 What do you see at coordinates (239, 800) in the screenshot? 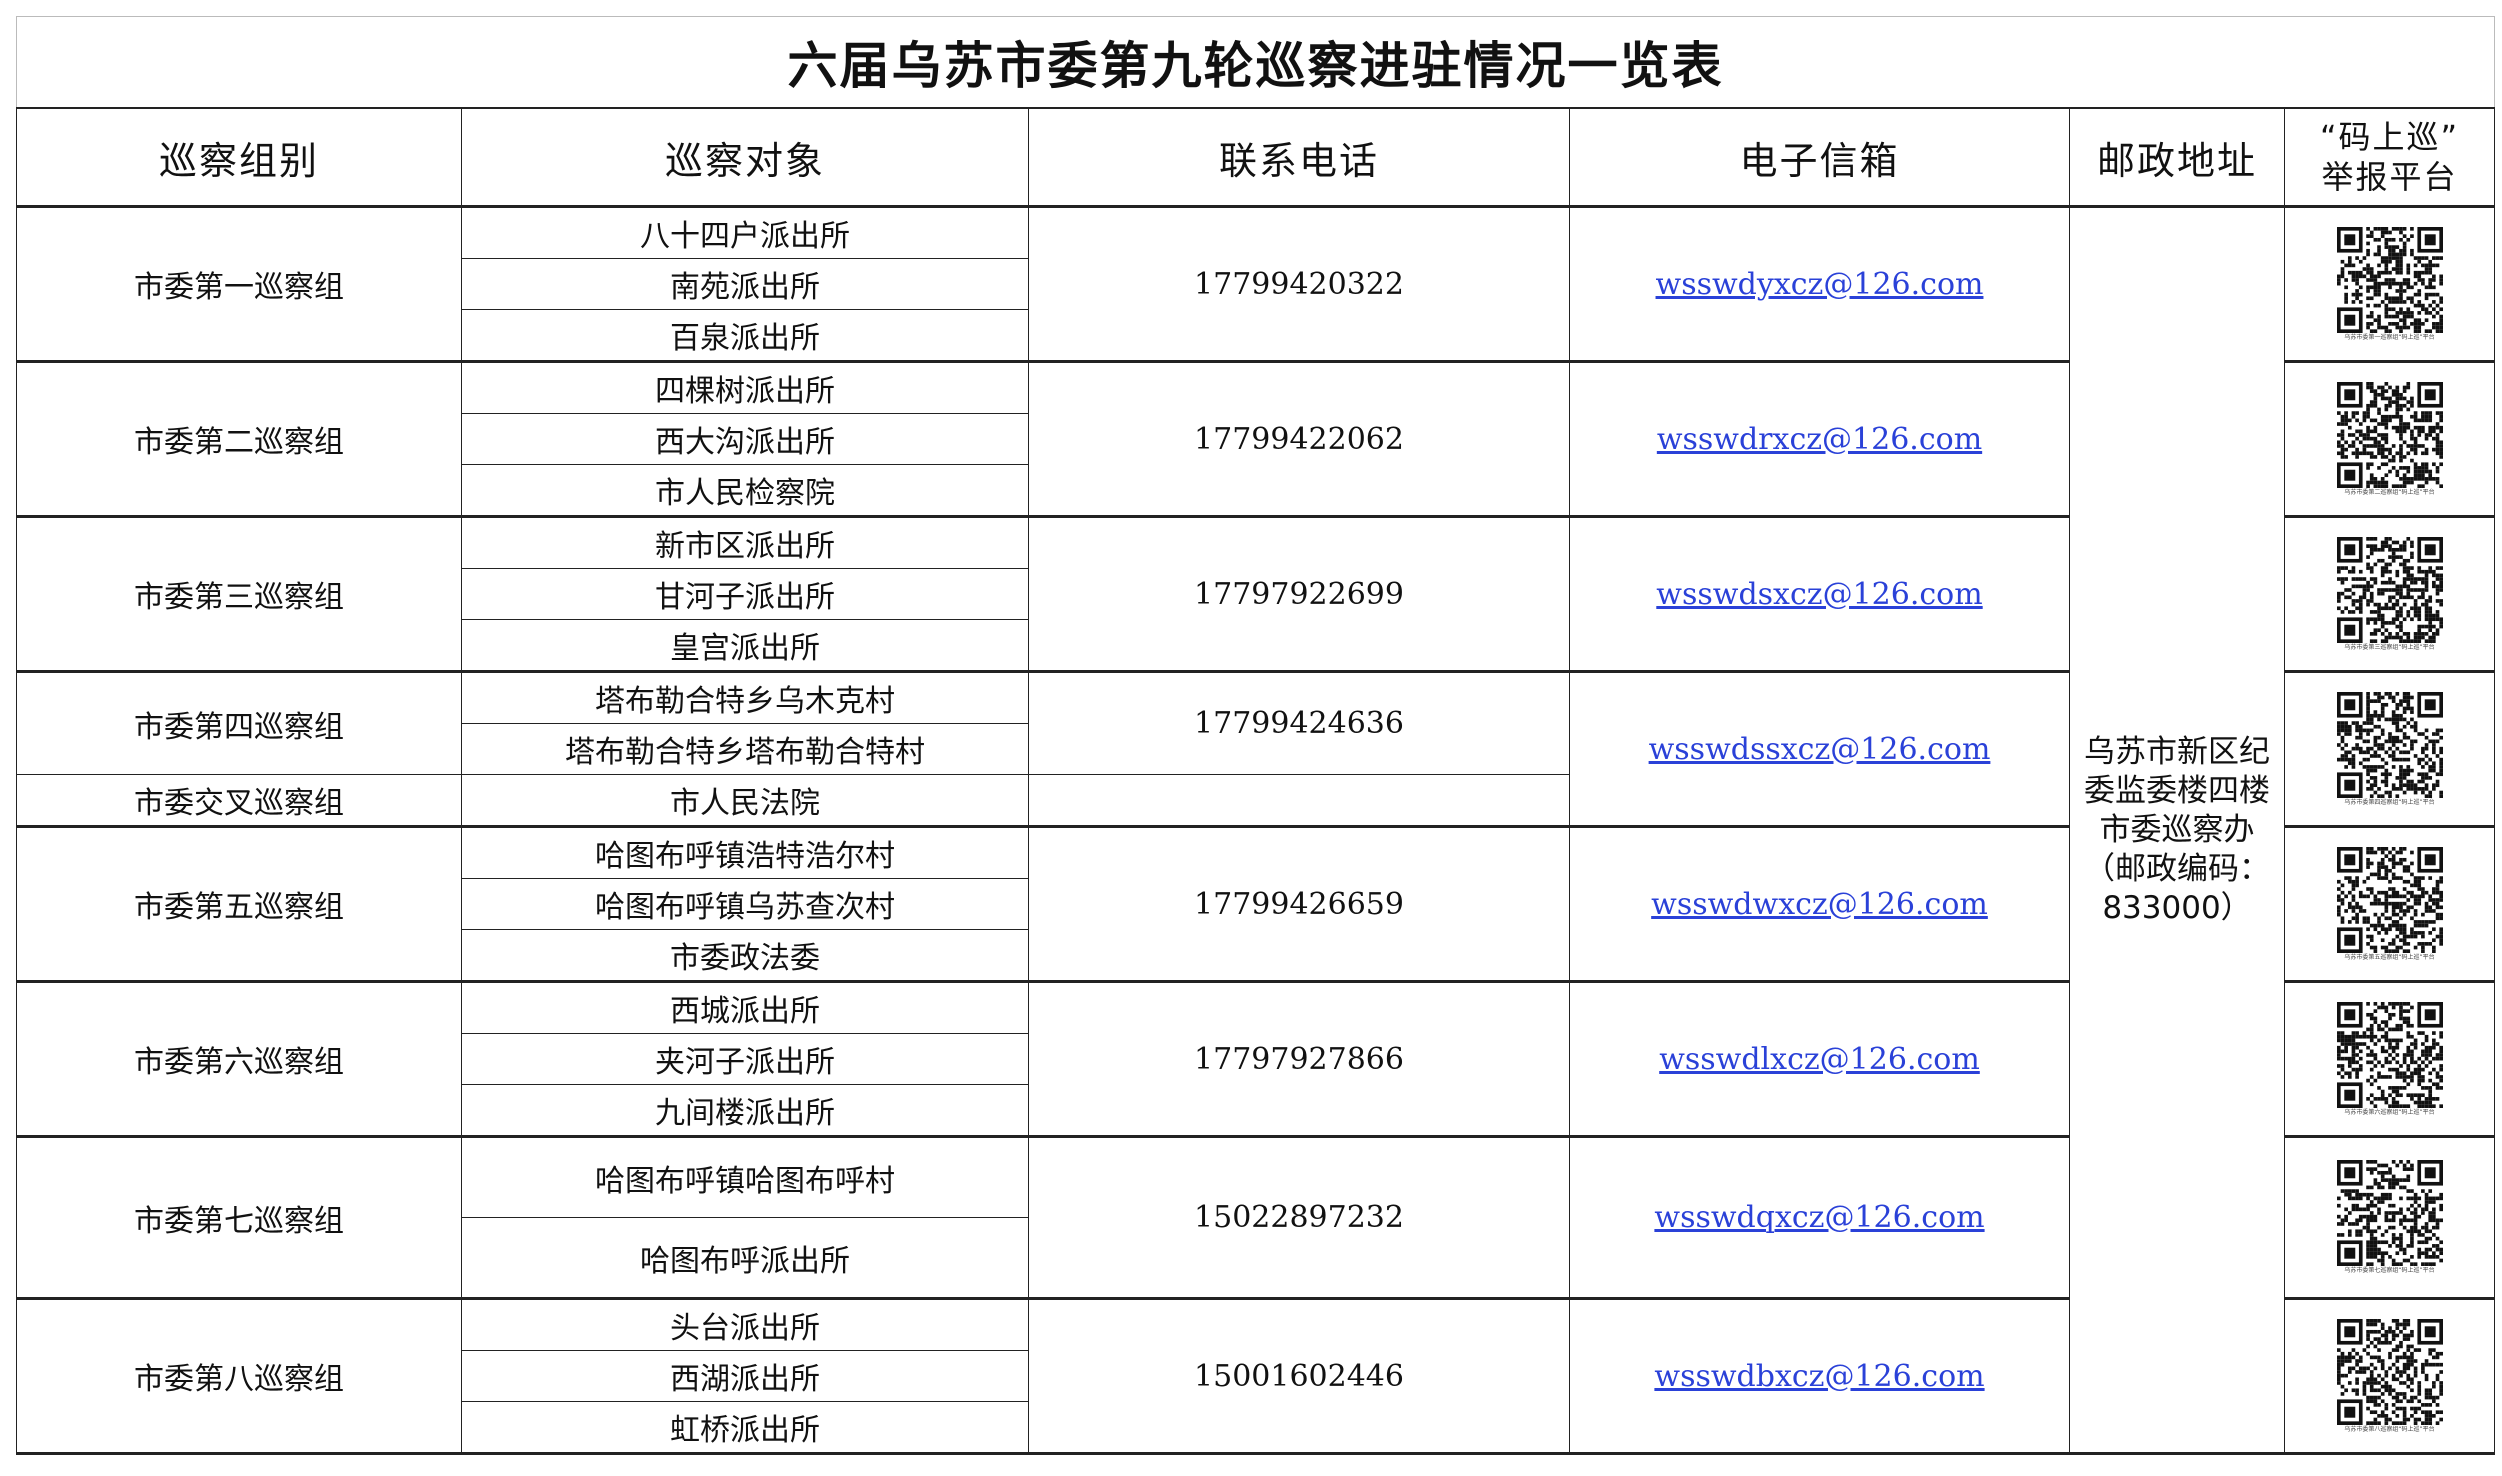
I see `group-cell: 市委交叉巡察组` at bounding box center [239, 800].